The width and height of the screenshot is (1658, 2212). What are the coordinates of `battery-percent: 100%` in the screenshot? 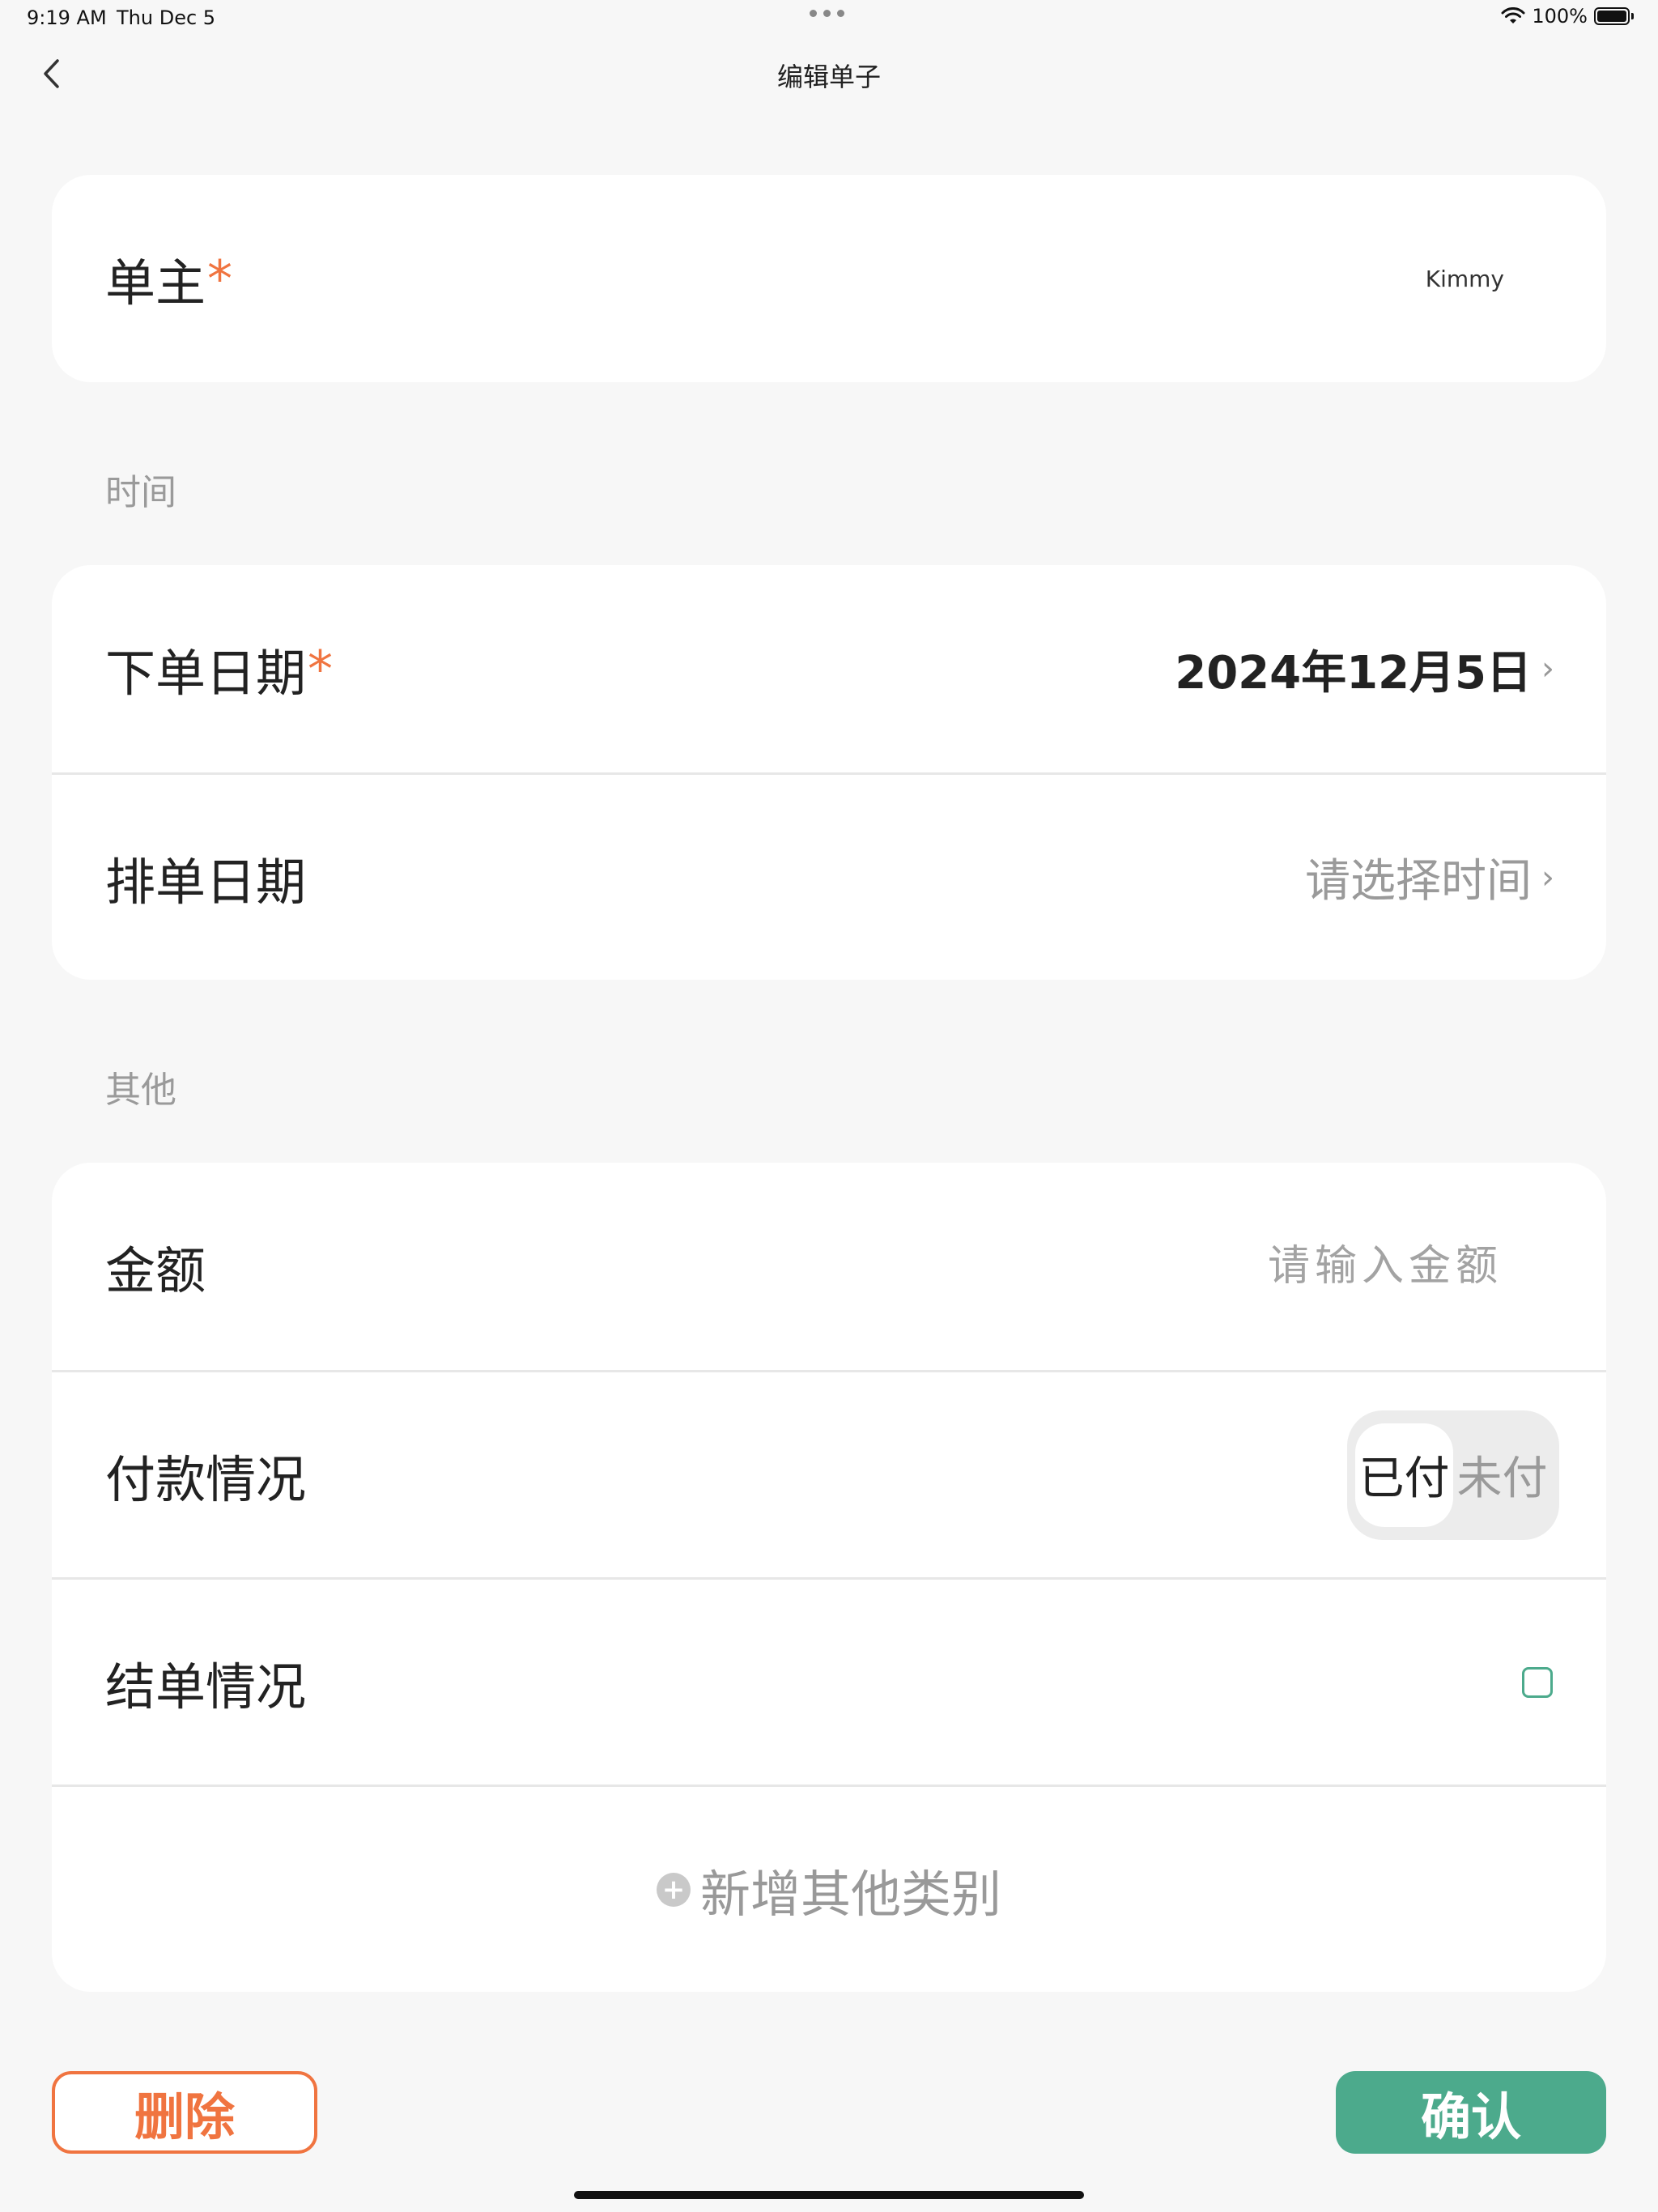 It's located at (1560, 16).